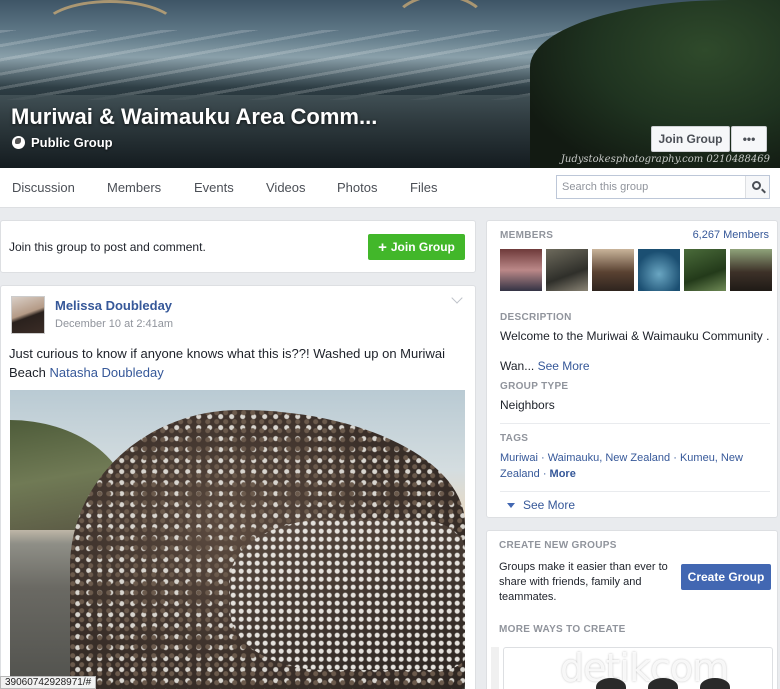  I want to click on triangle-down-icon, so click(511, 505).